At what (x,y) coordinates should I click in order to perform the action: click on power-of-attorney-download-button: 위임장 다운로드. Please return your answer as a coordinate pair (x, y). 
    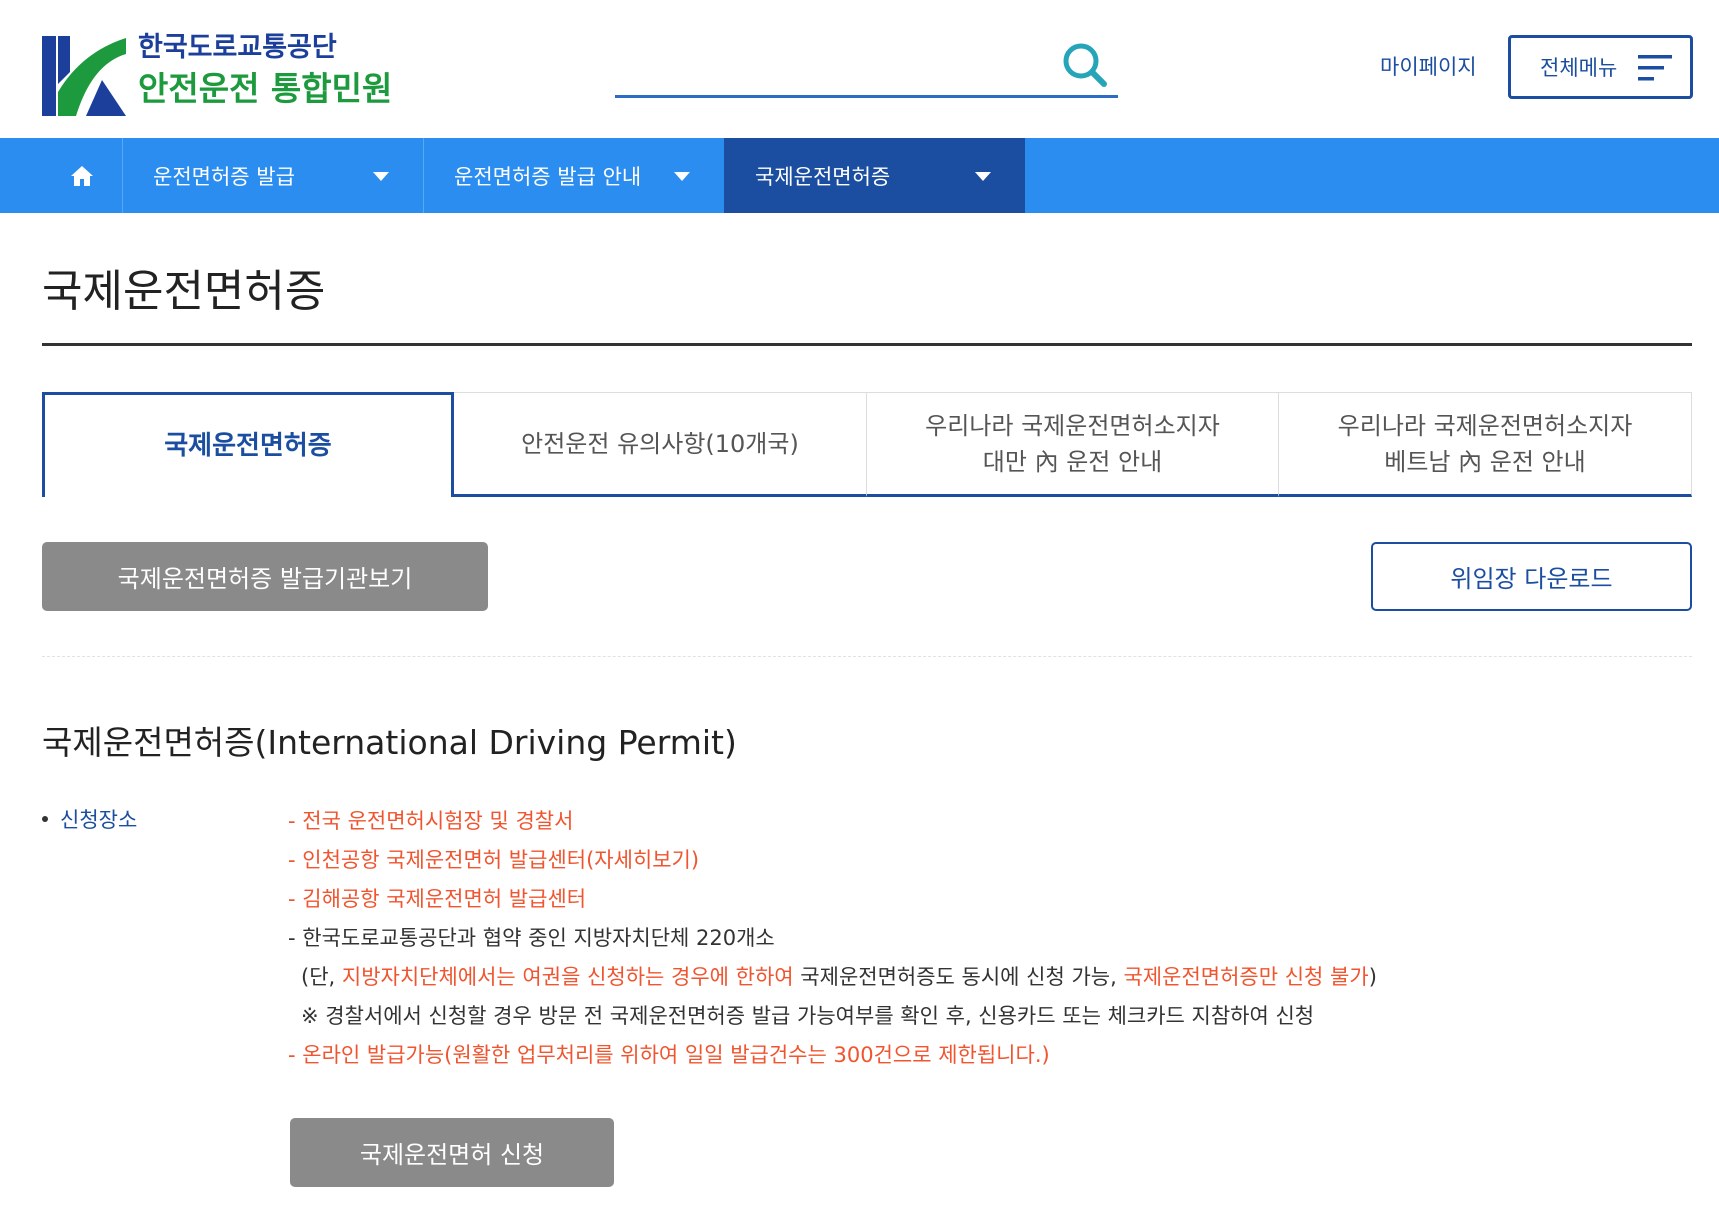
    Looking at the image, I should click on (1531, 576).